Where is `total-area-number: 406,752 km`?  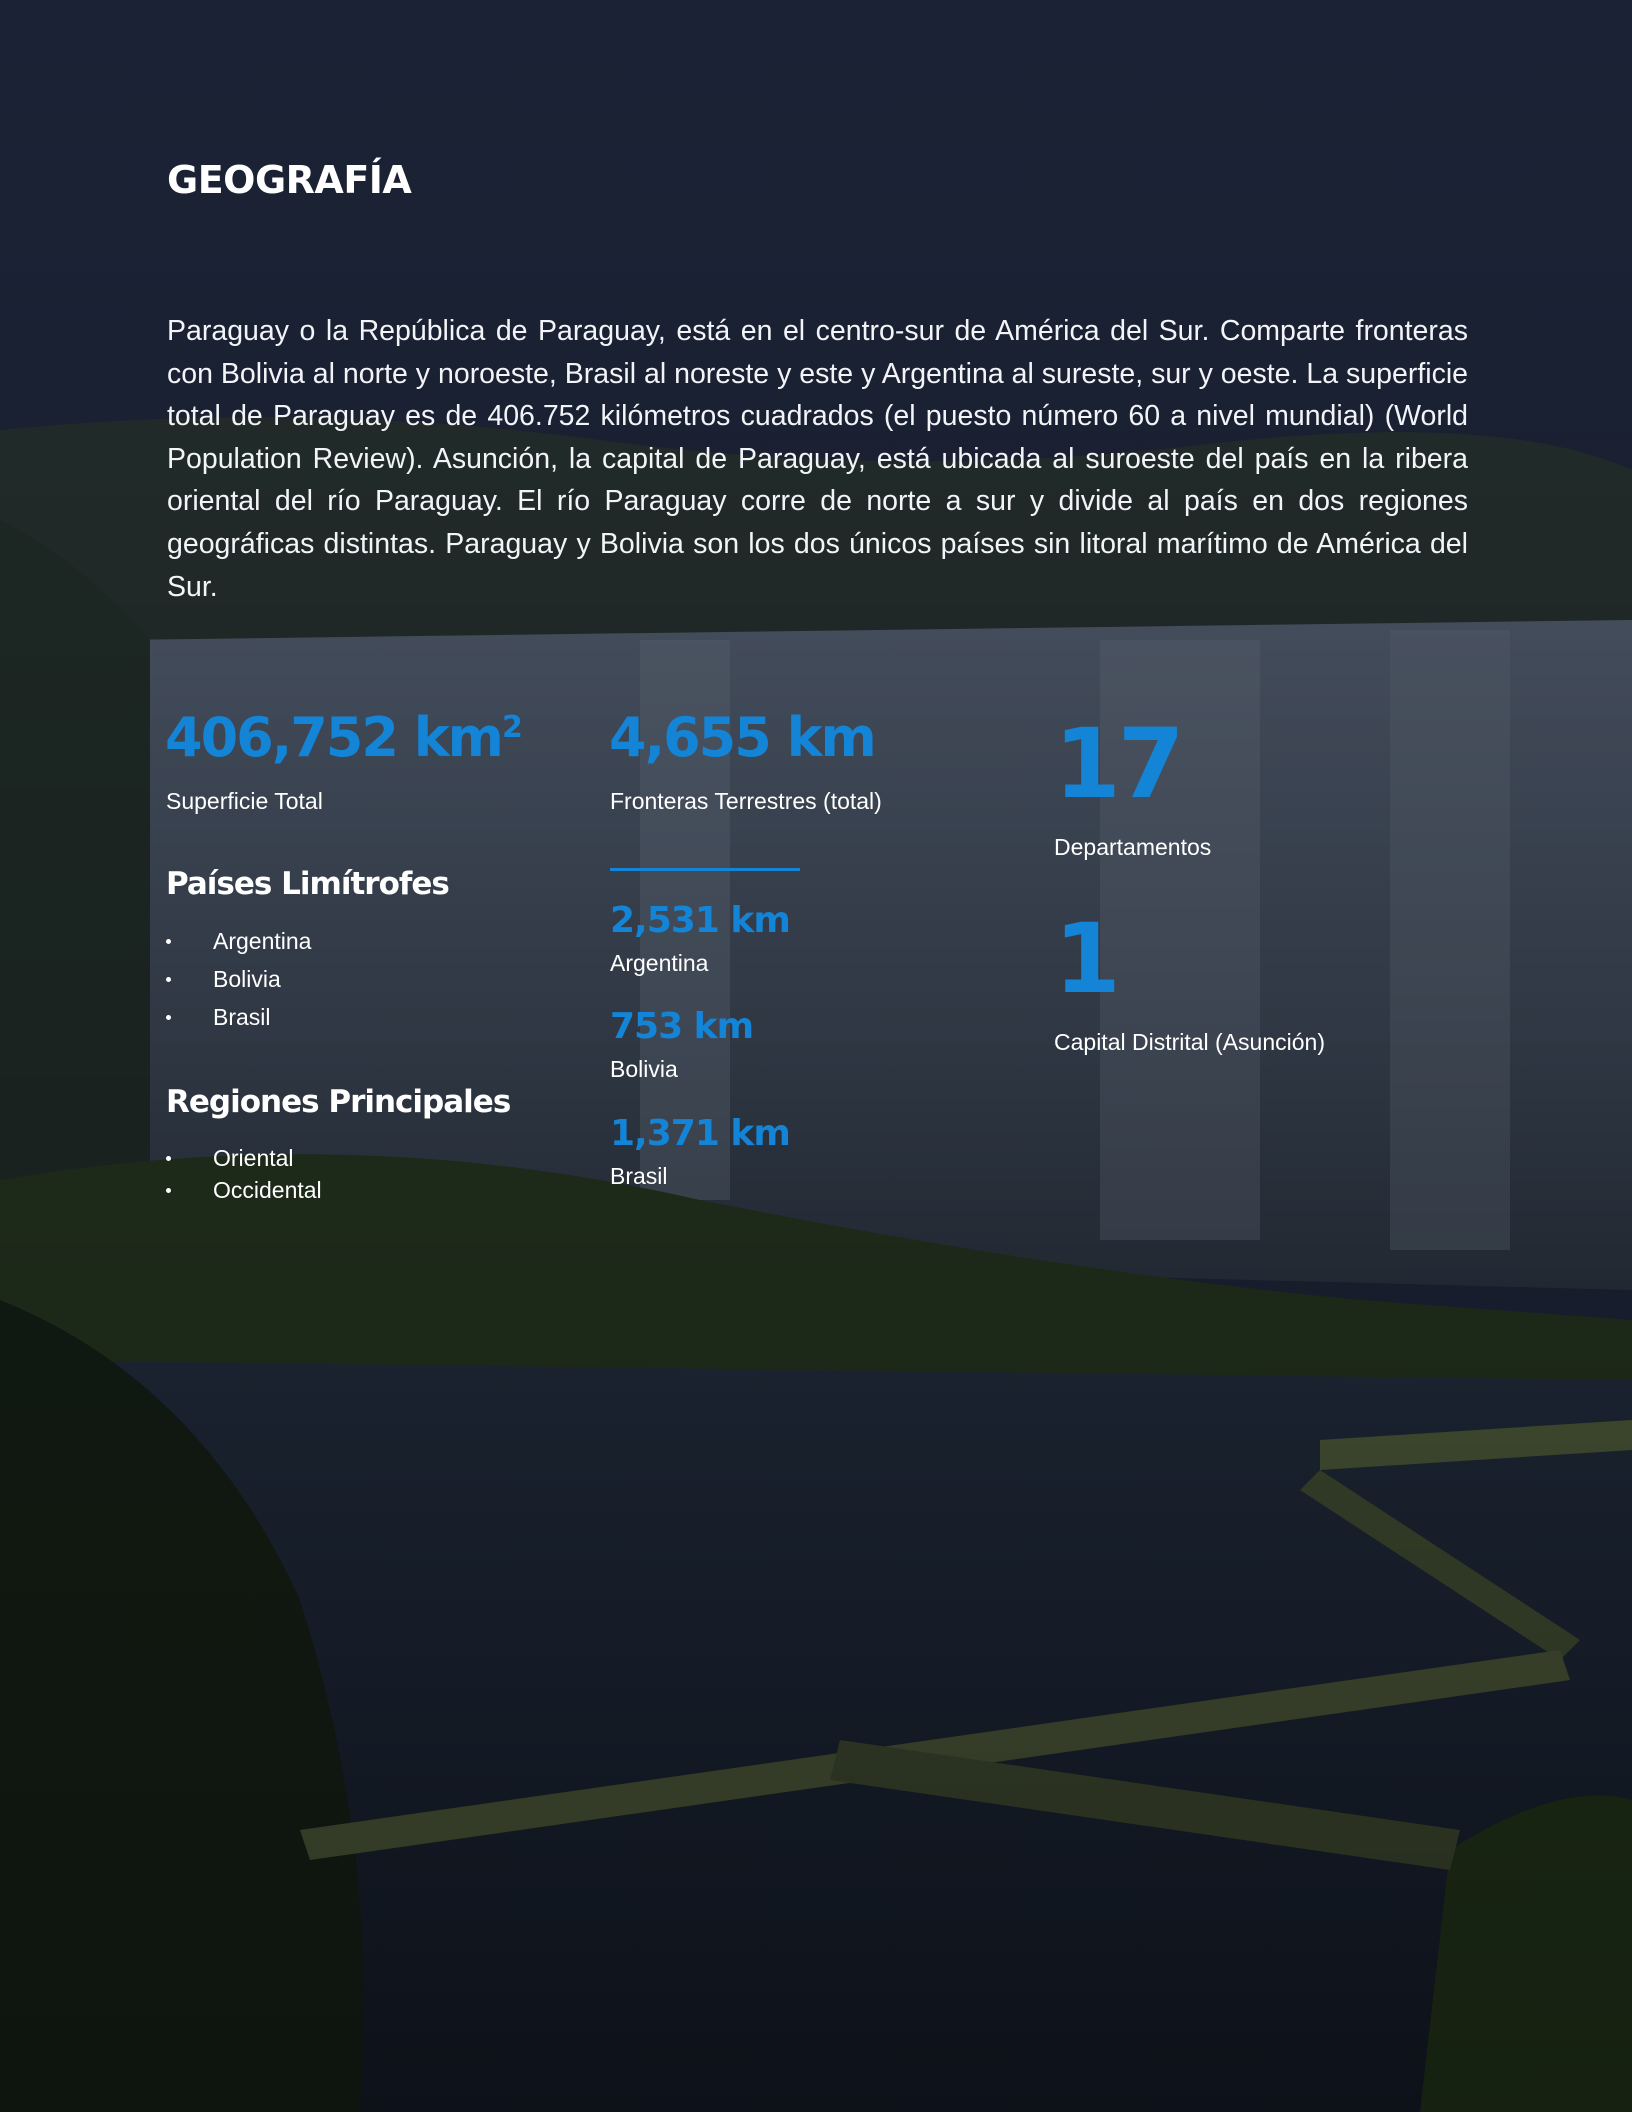
total-area-number: 406,752 km is located at coordinates (334, 737).